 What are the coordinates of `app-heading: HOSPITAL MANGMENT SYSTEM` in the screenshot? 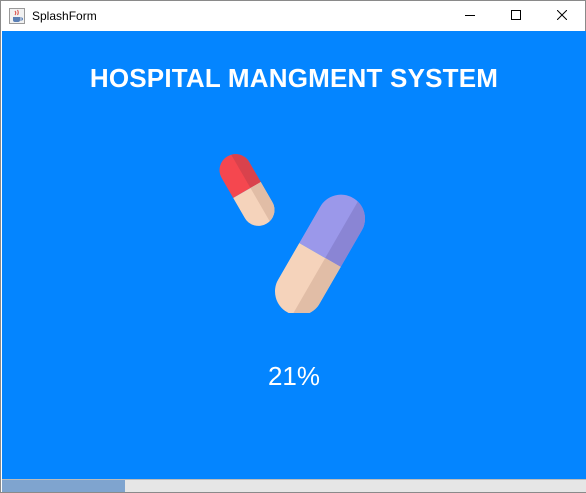 It's located at (294, 78).